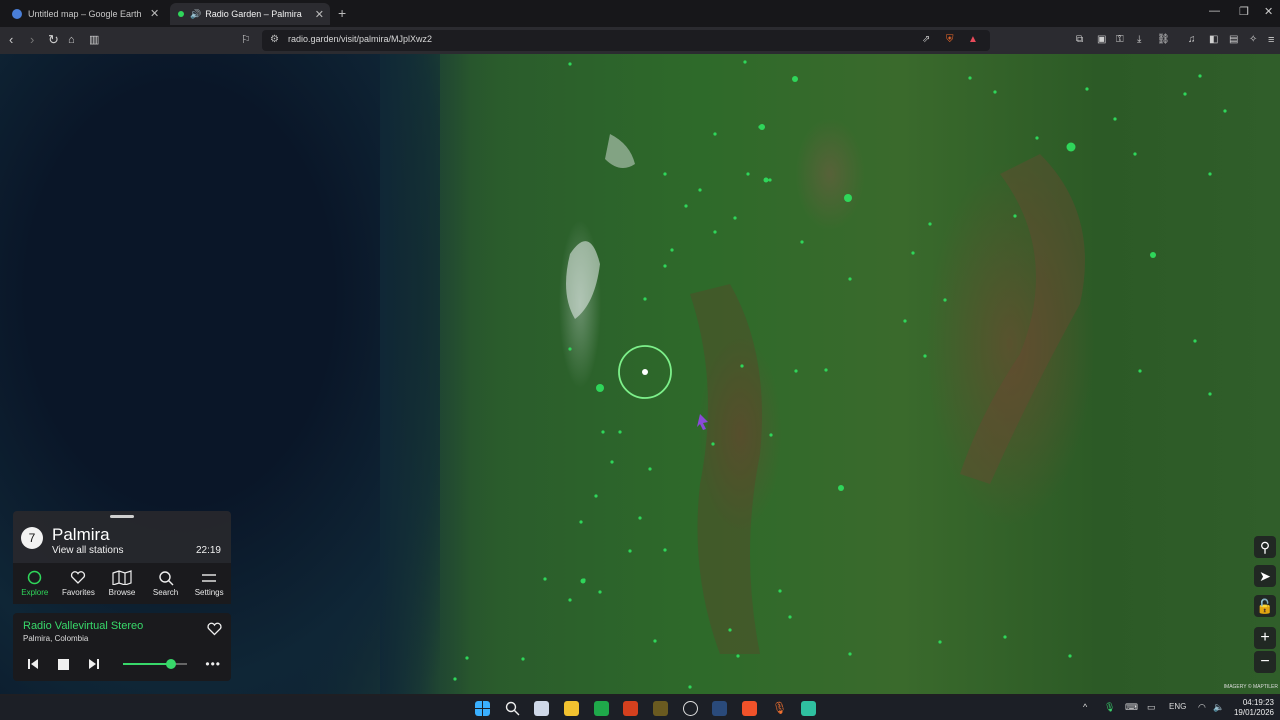  What do you see at coordinates (1233, 40) in the screenshot?
I see `wallet-panel-icon: ▤` at bounding box center [1233, 40].